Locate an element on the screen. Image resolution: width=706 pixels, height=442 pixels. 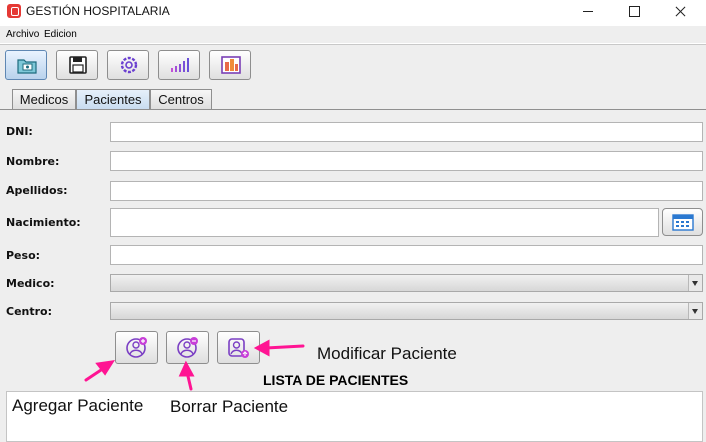
delete-annotation: Borrar Paciente is located at coordinates (229, 406).